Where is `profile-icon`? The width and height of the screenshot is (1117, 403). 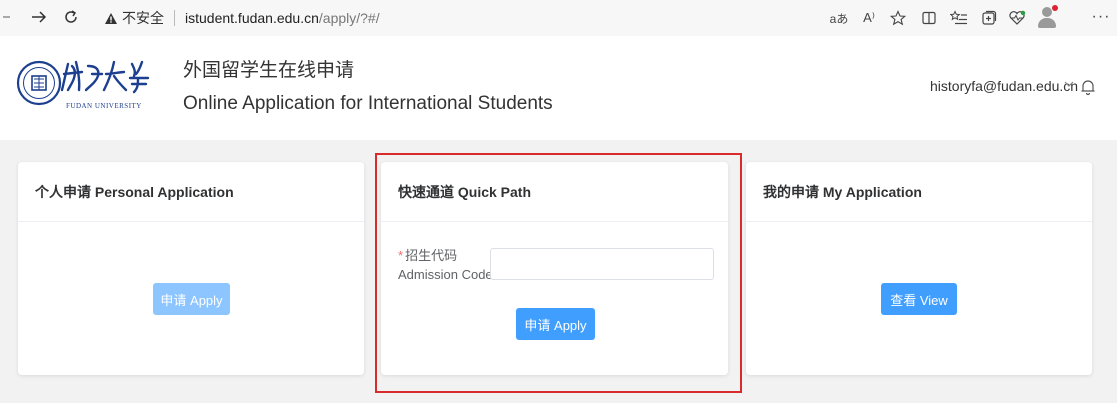
profile-icon is located at coordinates (1047, 17).